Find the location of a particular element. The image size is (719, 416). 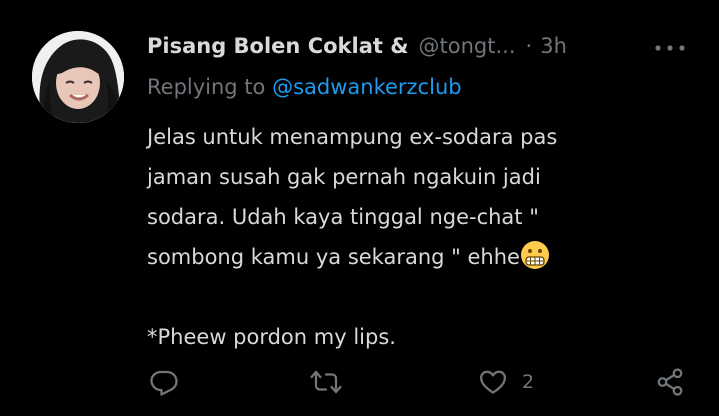

reply-icon is located at coordinates (164, 383).